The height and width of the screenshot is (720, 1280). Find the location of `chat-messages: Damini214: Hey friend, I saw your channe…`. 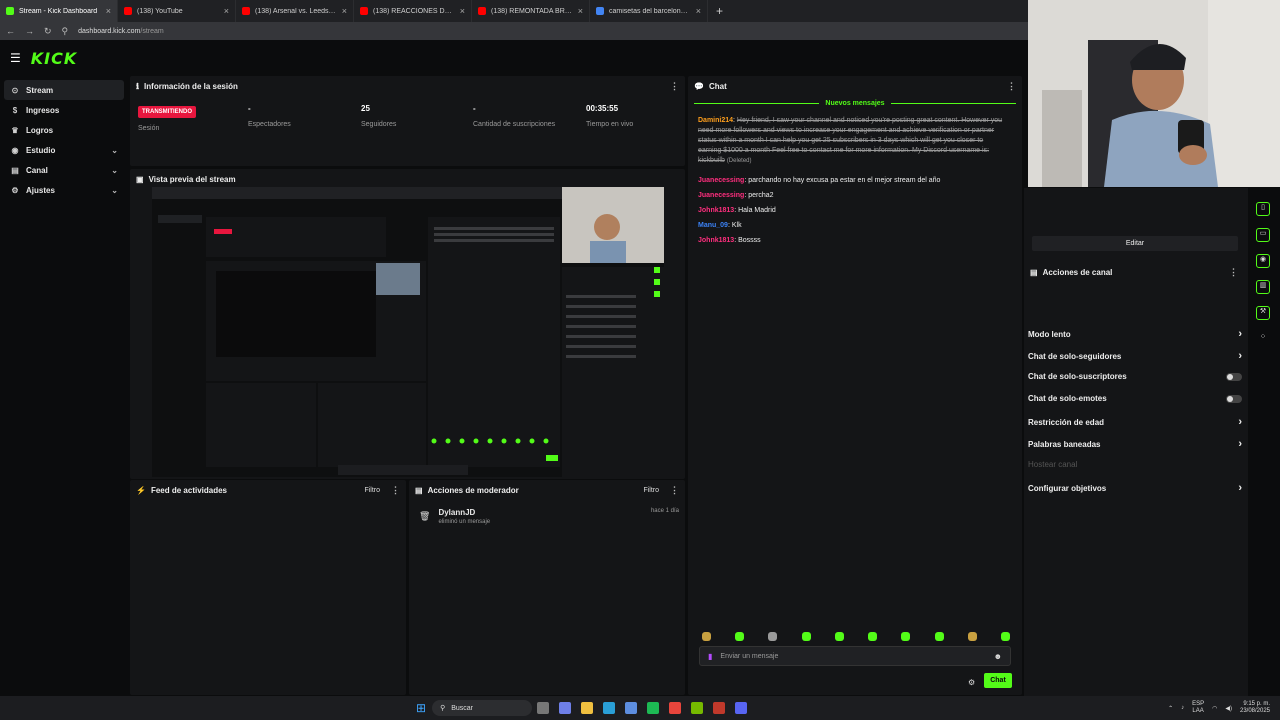

chat-messages: Damini214: Hey friend, I saw your channe… is located at coordinates (853, 183).